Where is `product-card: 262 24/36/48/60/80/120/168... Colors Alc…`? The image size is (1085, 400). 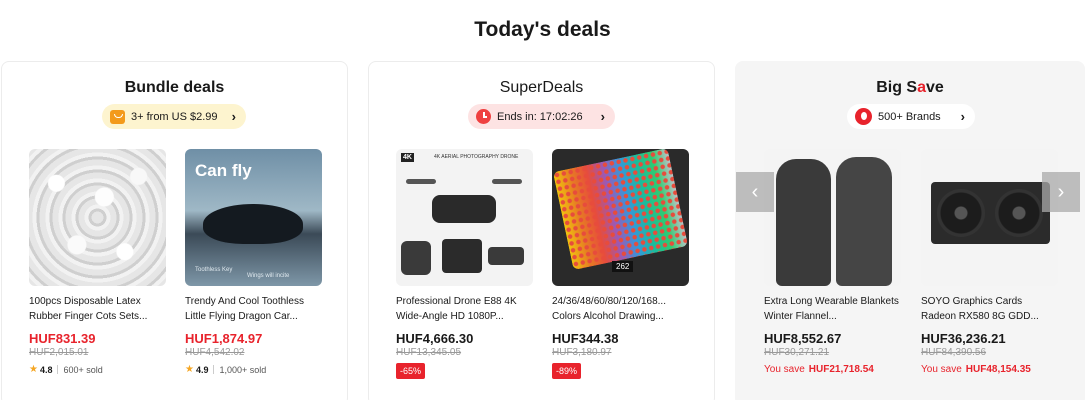
product-card: 262 24/36/48/60/80/120/168... Colors Alc… is located at coordinates (620, 264).